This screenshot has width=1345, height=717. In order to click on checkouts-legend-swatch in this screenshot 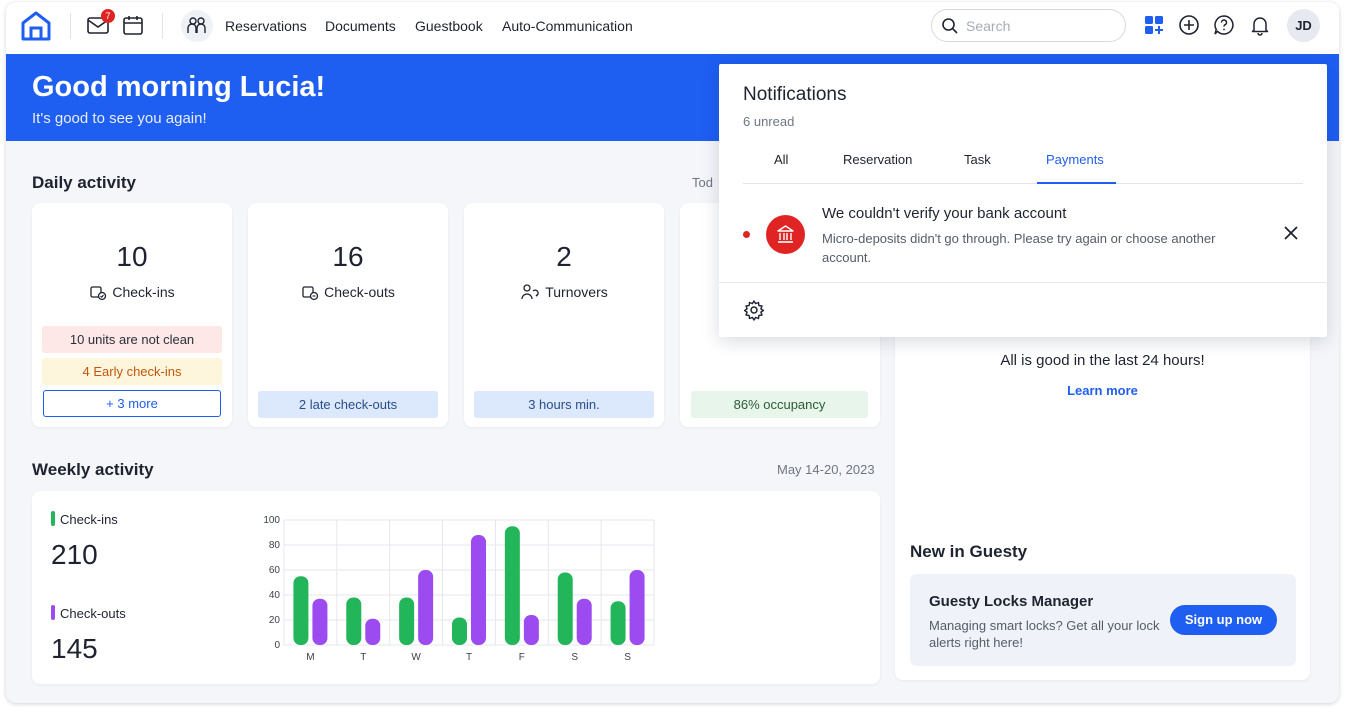, I will do `click(53, 612)`.